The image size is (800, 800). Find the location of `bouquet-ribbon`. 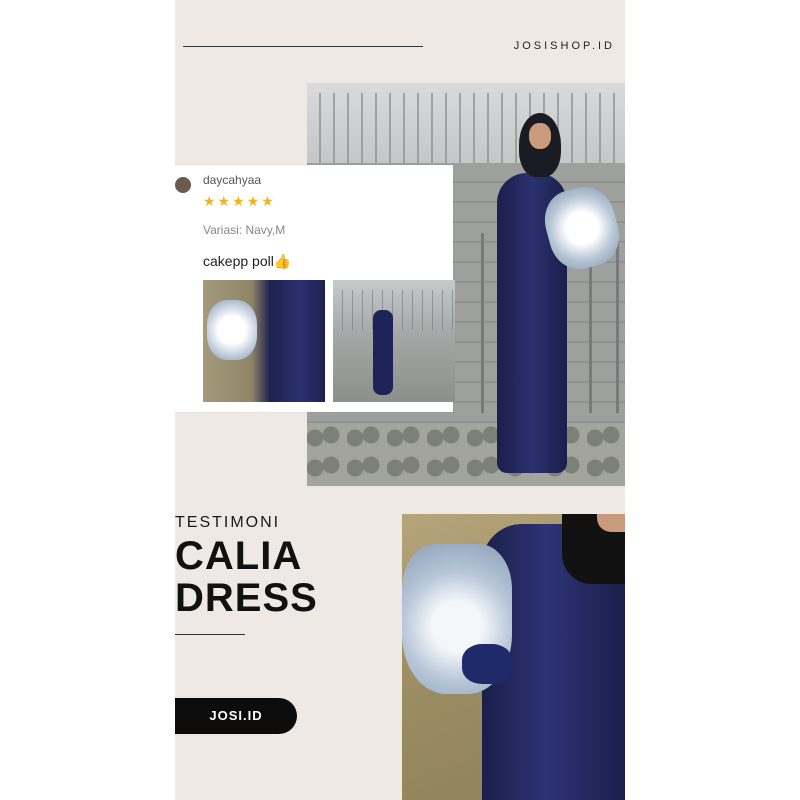

bouquet-ribbon is located at coordinates (487, 664).